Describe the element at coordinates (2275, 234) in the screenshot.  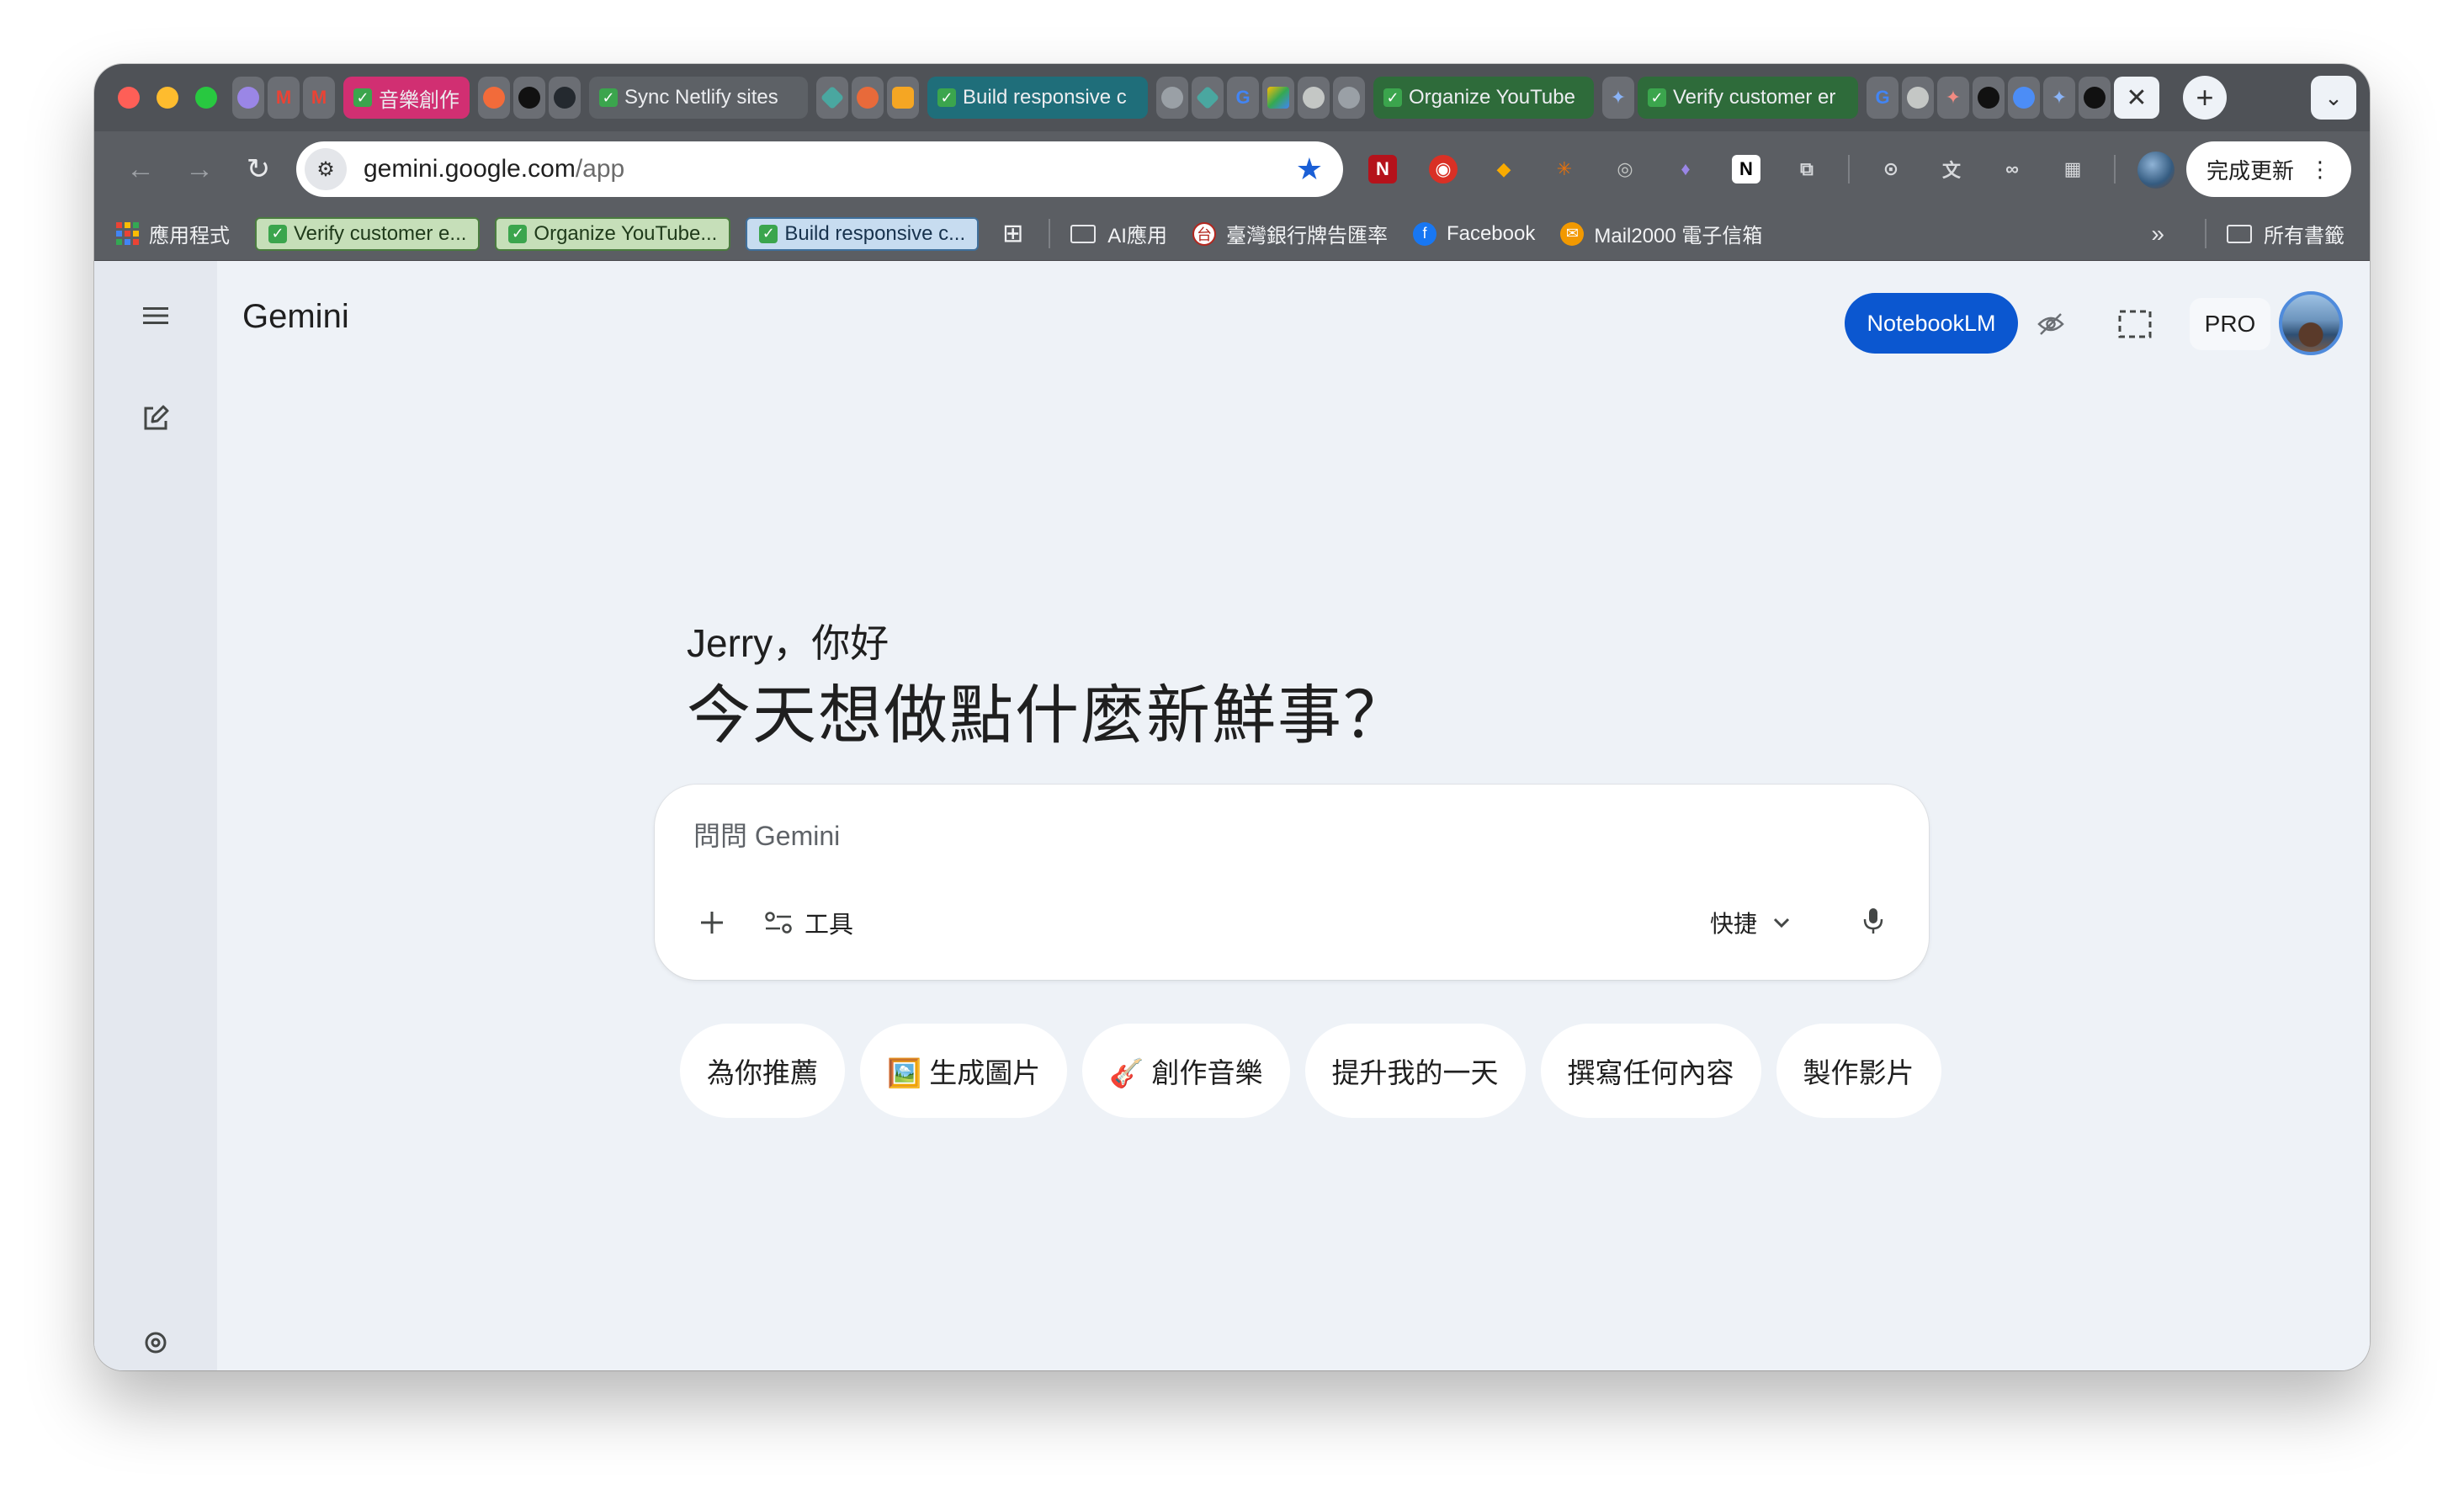
I see `bookmark-all: 所有書籤` at that location.